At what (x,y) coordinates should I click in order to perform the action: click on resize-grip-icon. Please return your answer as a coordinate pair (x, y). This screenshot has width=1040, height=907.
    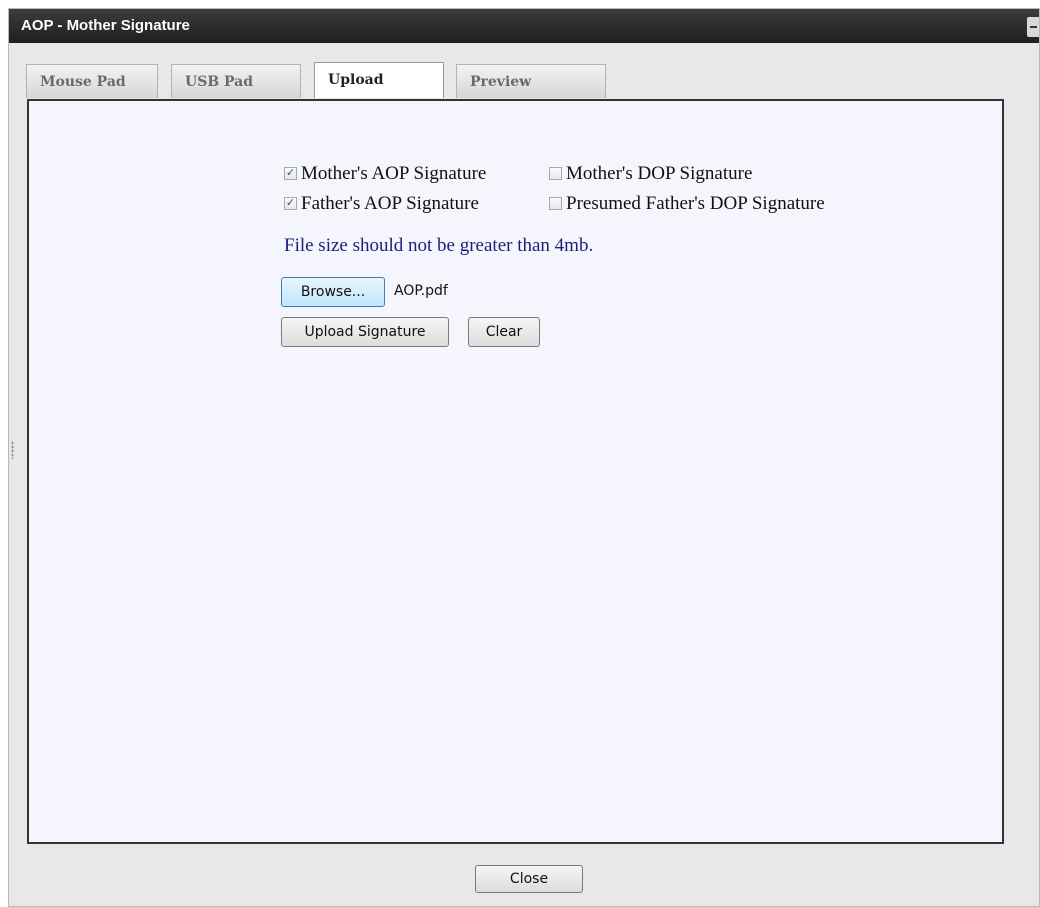
    Looking at the image, I should click on (12, 450).